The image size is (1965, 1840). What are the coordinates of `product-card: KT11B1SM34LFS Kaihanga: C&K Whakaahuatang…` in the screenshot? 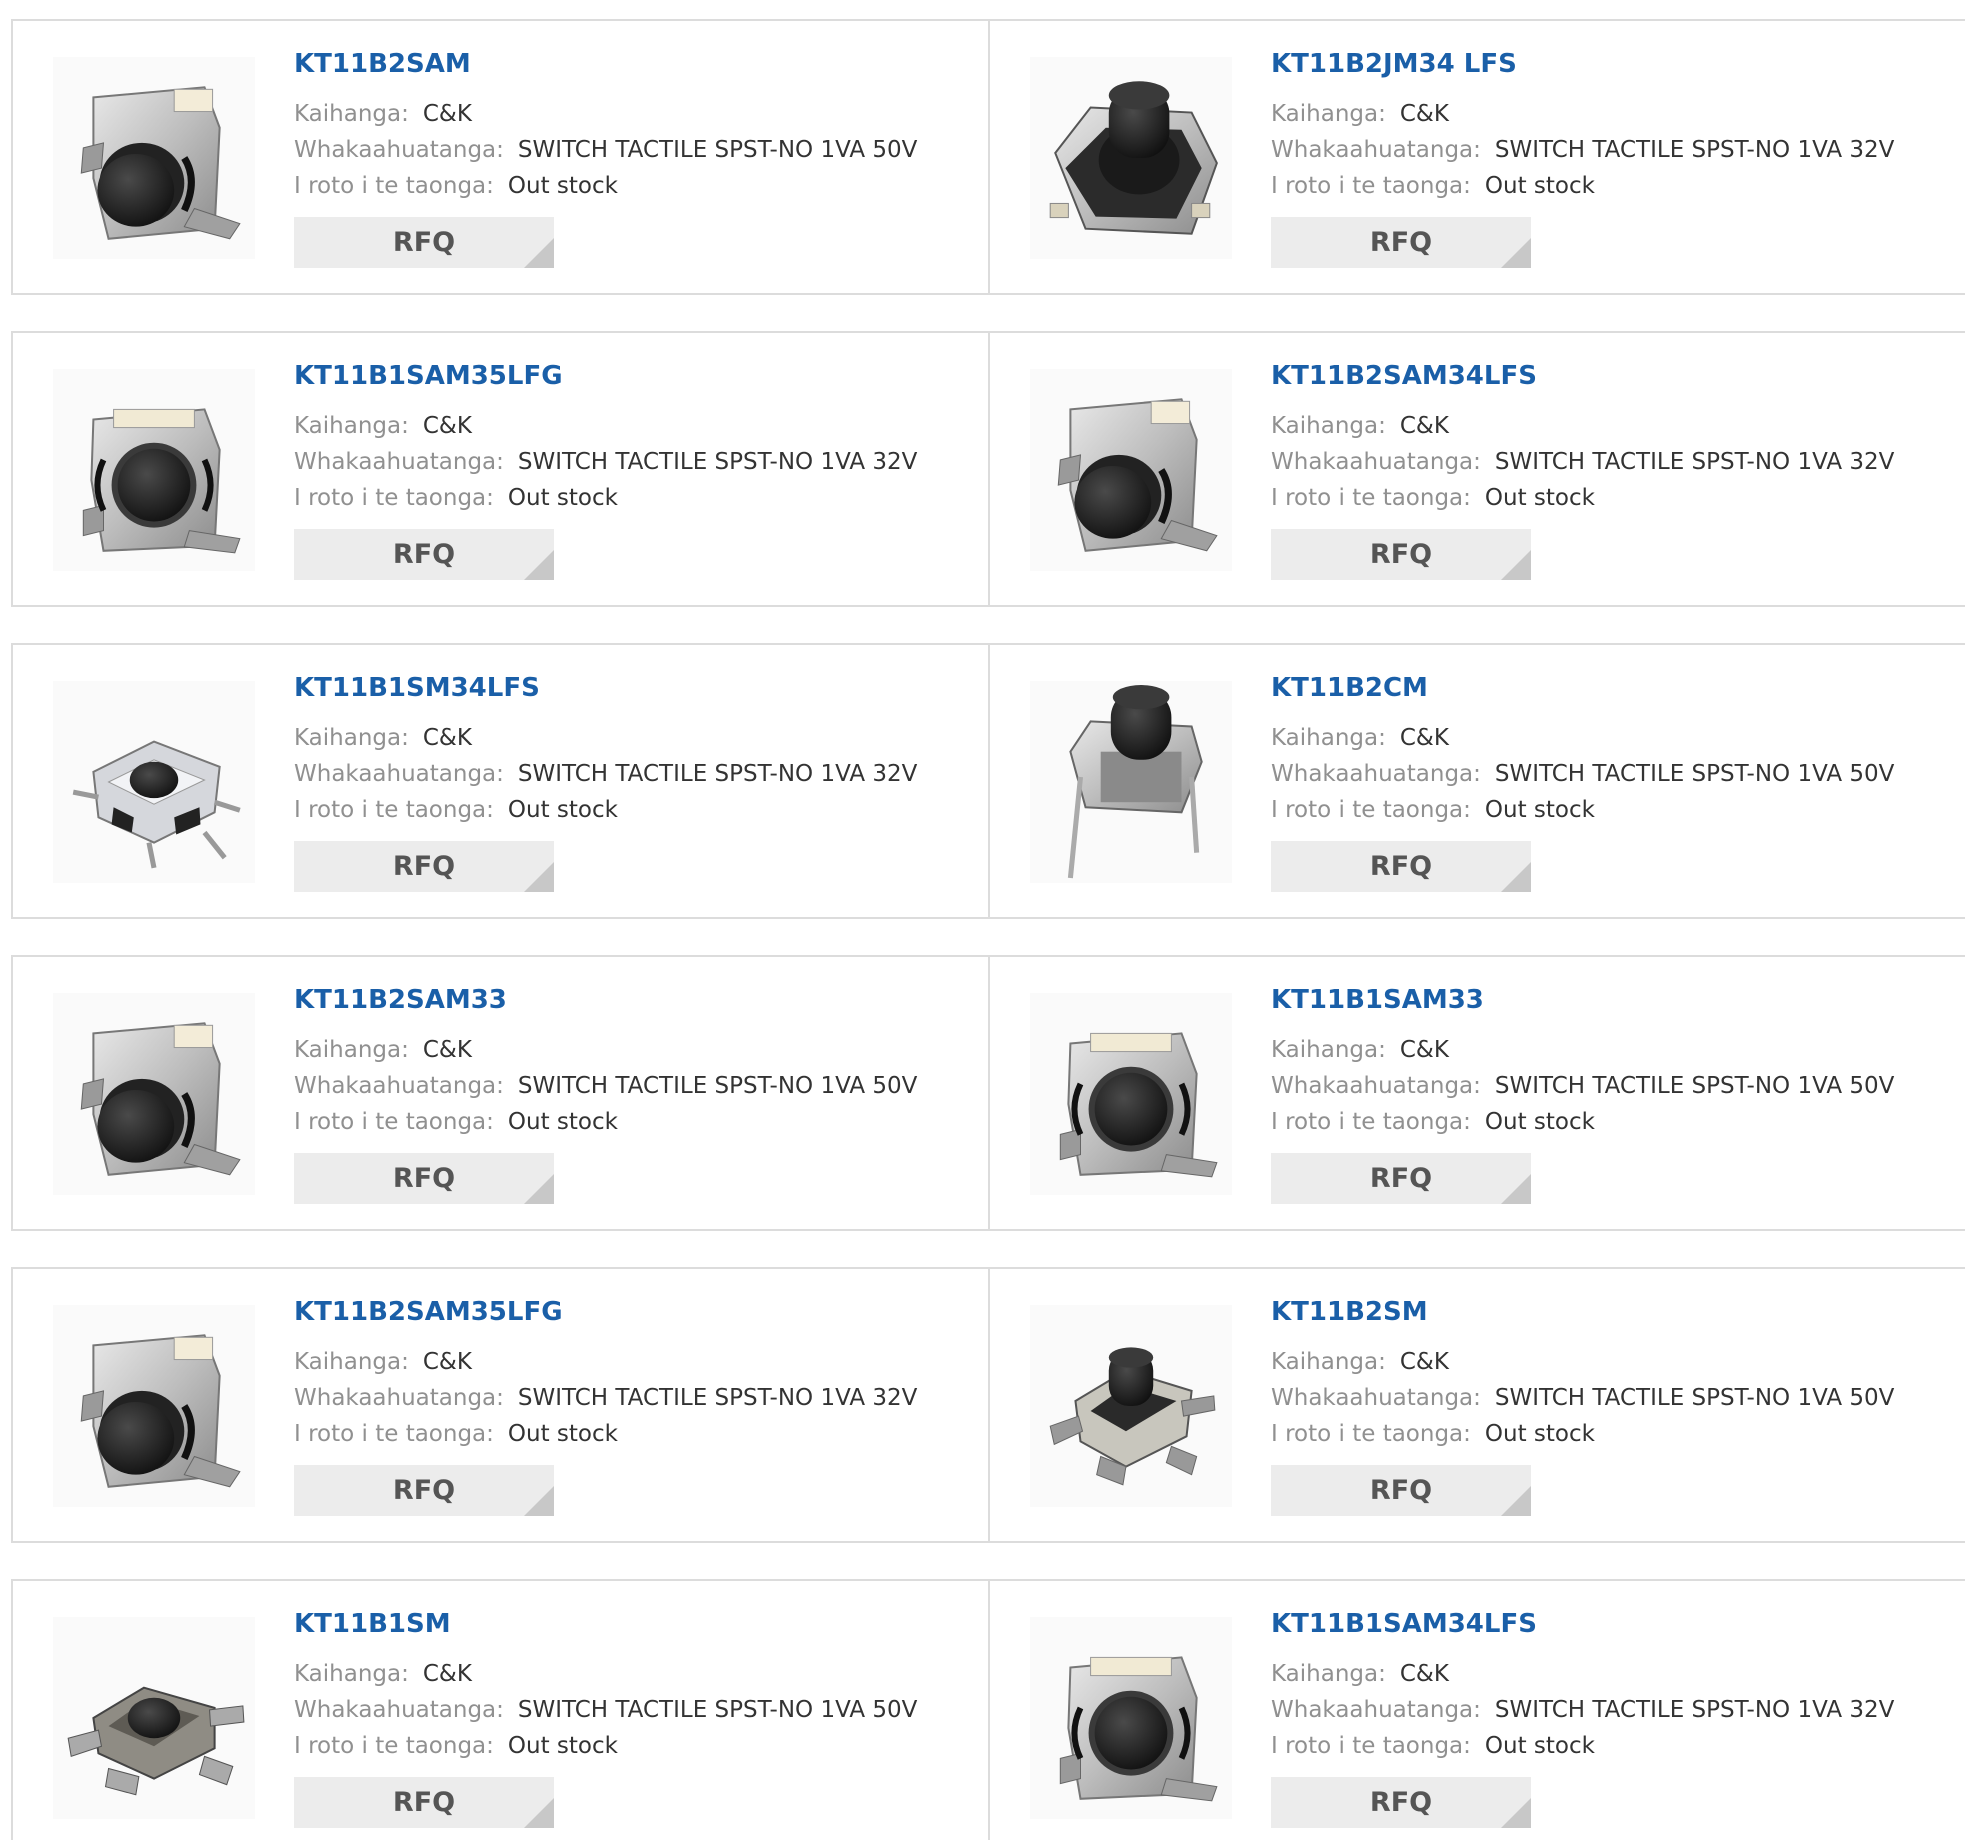 It's located at (501, 781).